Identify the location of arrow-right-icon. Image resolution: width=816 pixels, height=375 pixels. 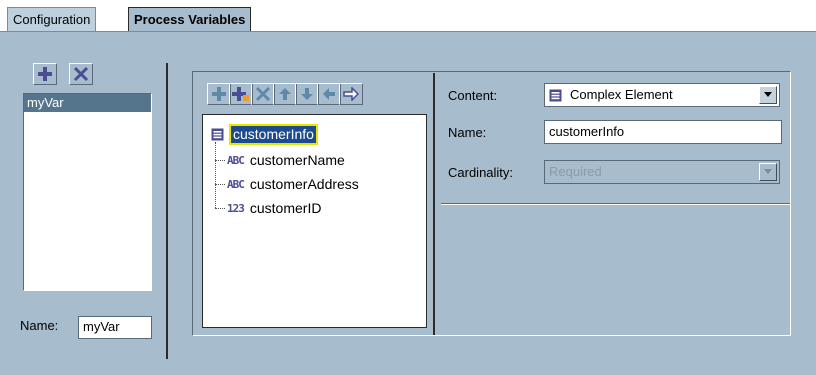
(351, 94).